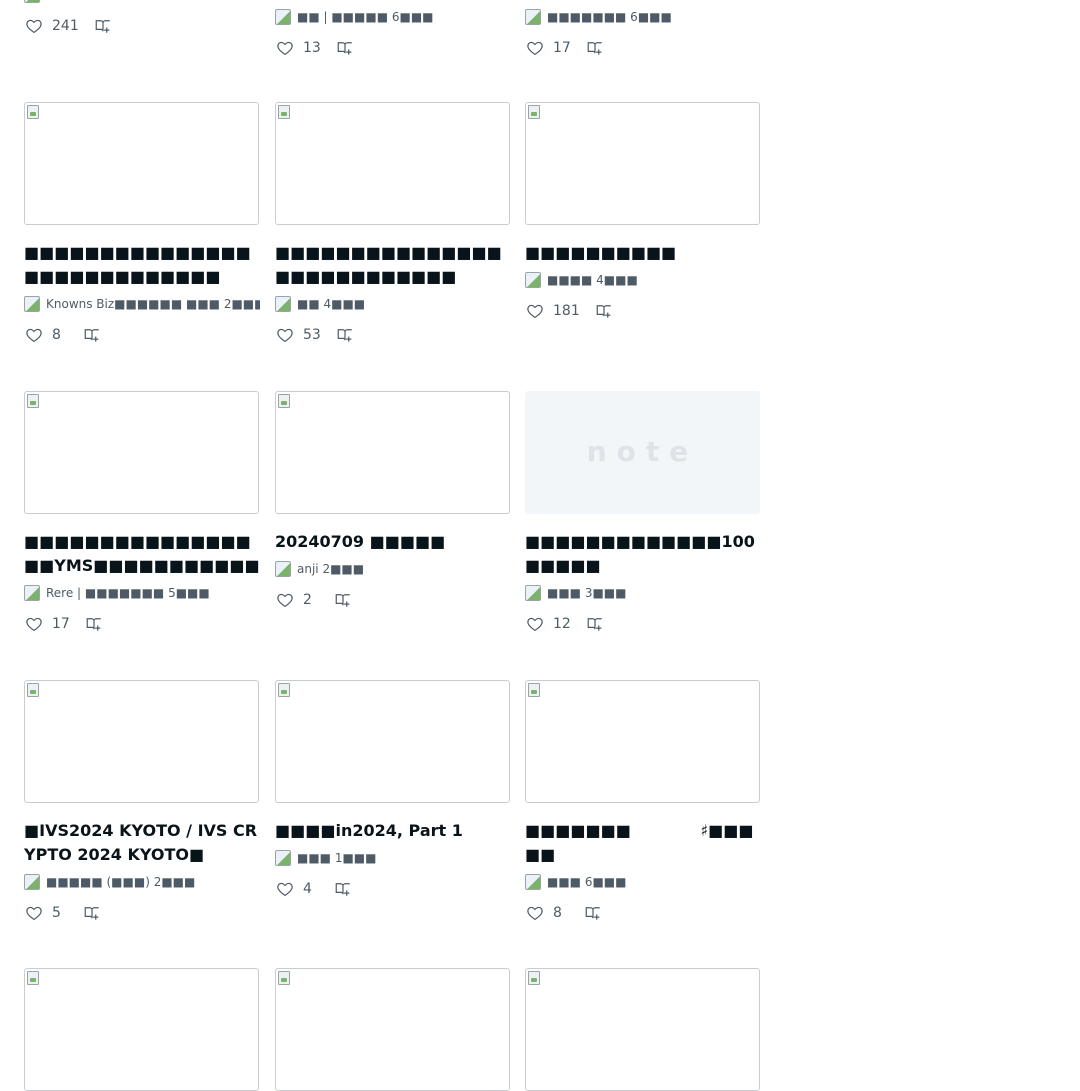 The width and height of the screenshot is (1080, 1091). Describe the element at coordinates (552, 311) in the screenshot. I see `like-button: 181` at that location.